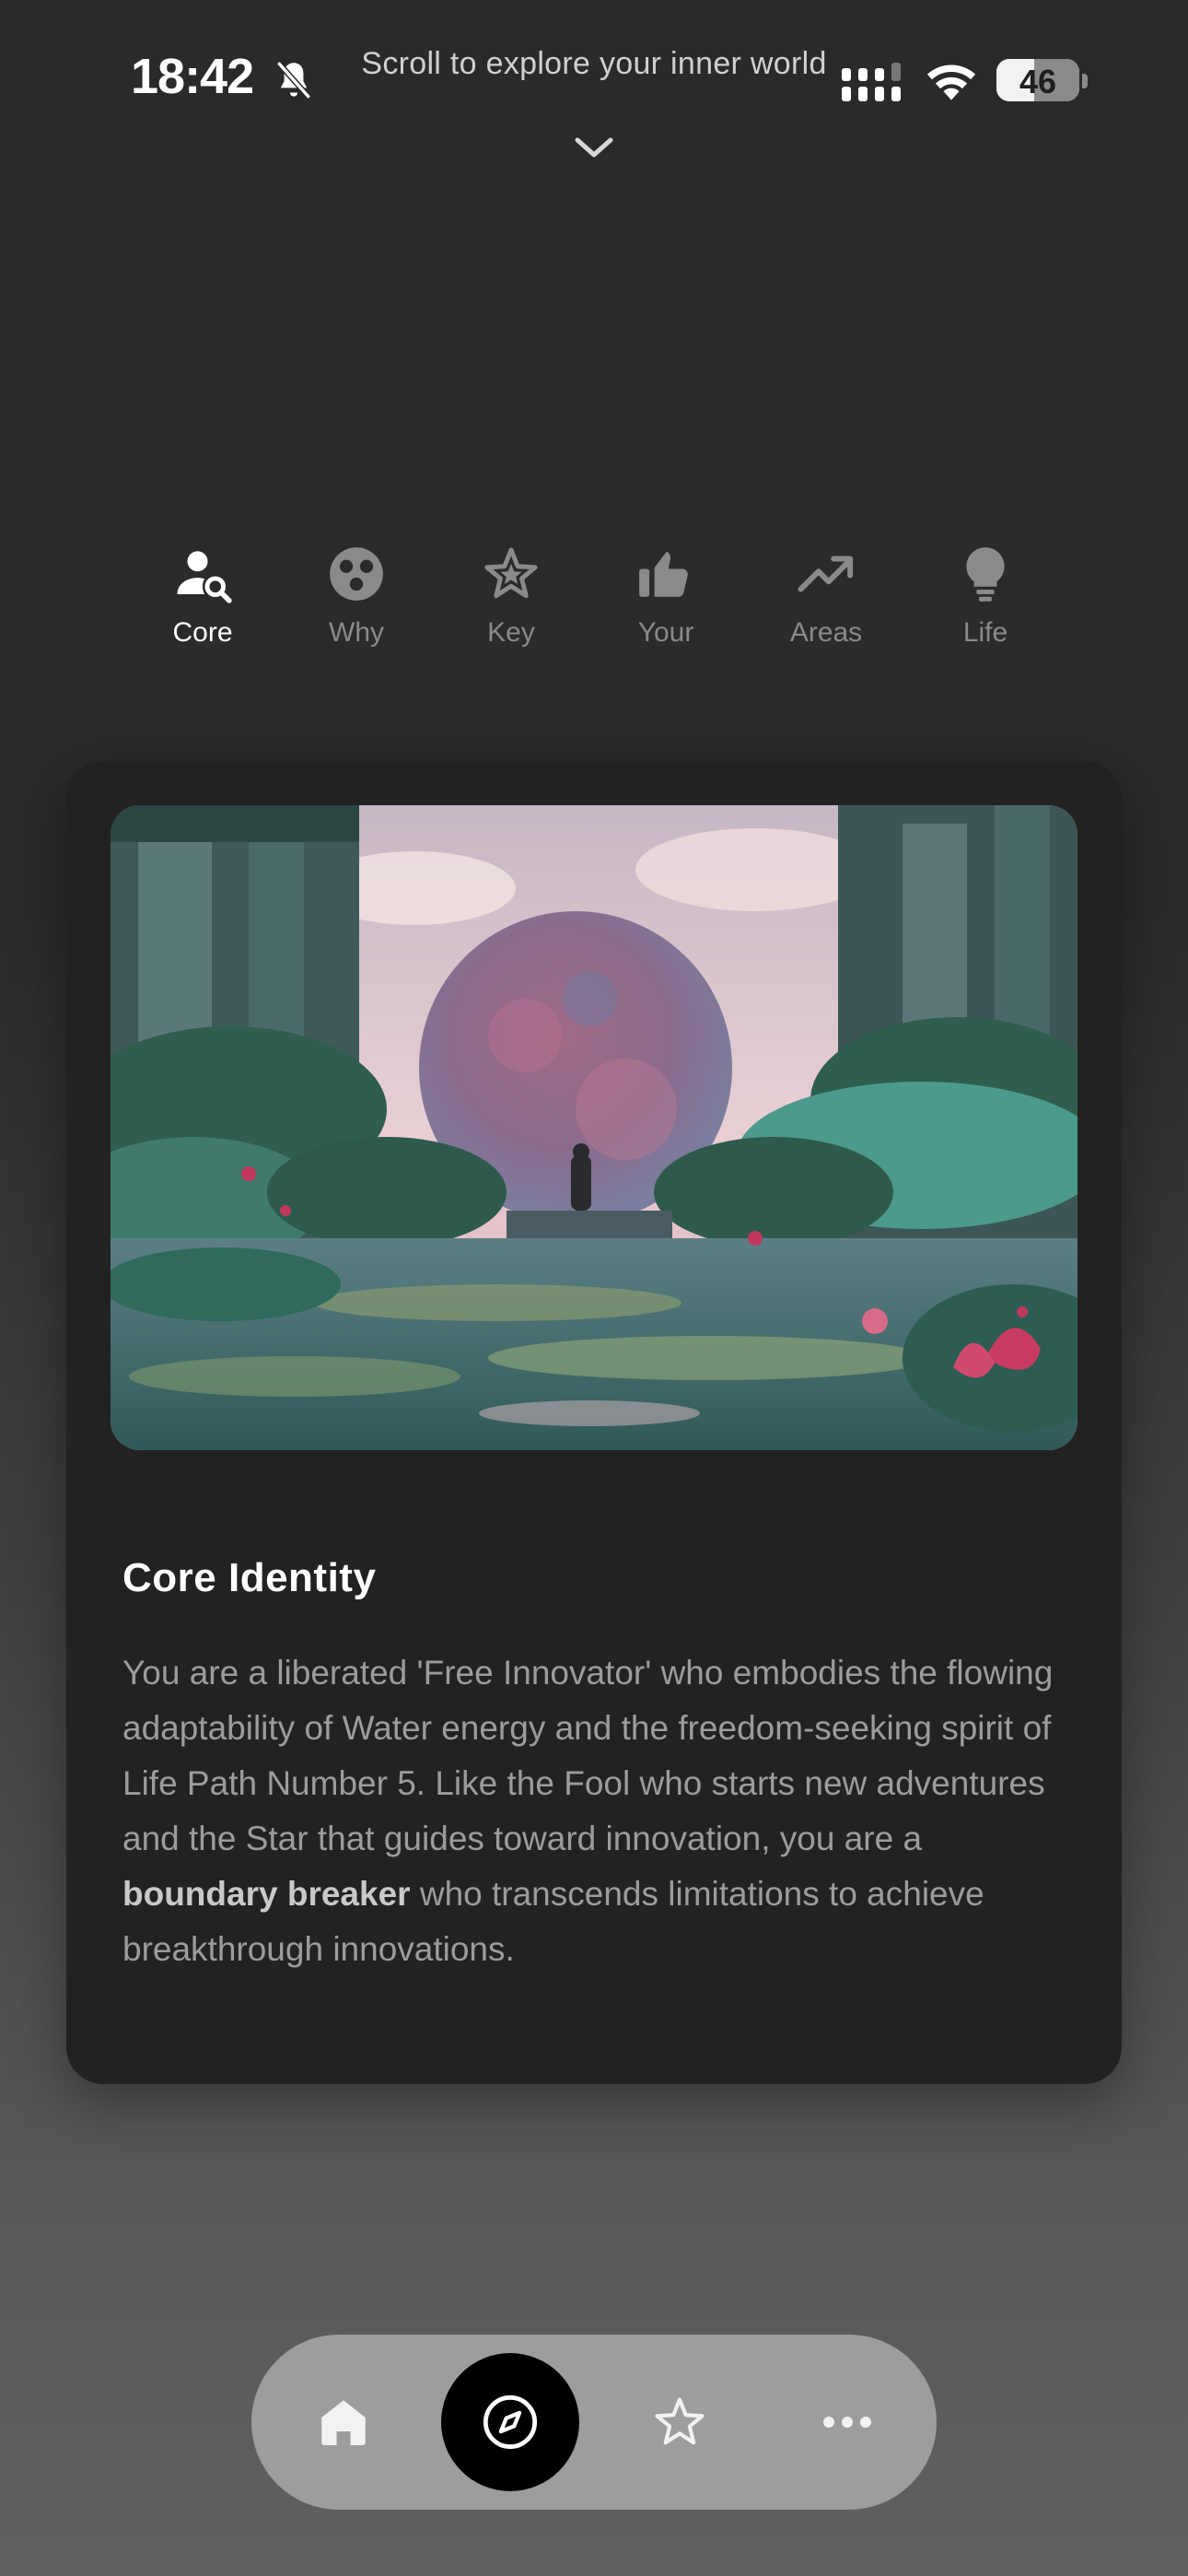 This screenshot has height=2576, width=1188. What do you see at coordinates (356, 574) in the screenshot?
I see `circles-icon` at bounding box center [356, 574].